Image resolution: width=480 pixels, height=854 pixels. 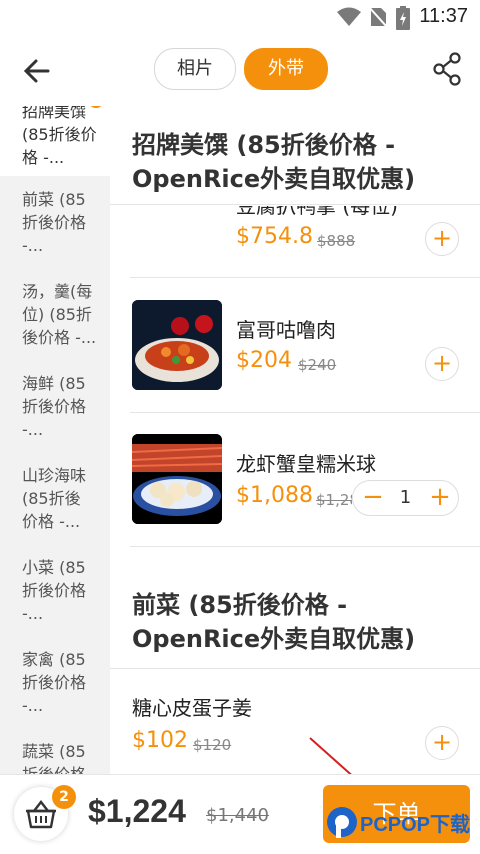 What do you see at coordinates (336, 241) in the screenshot?
I see `dish-old-price: $888` at bounding box center [336, 241].